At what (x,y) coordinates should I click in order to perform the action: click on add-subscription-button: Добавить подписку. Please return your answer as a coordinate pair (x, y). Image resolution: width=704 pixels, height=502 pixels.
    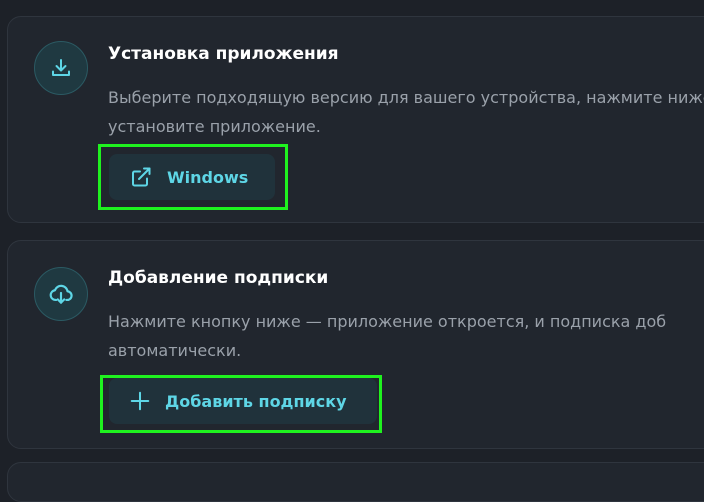
    Looking at the image, I should click on (243, 401).